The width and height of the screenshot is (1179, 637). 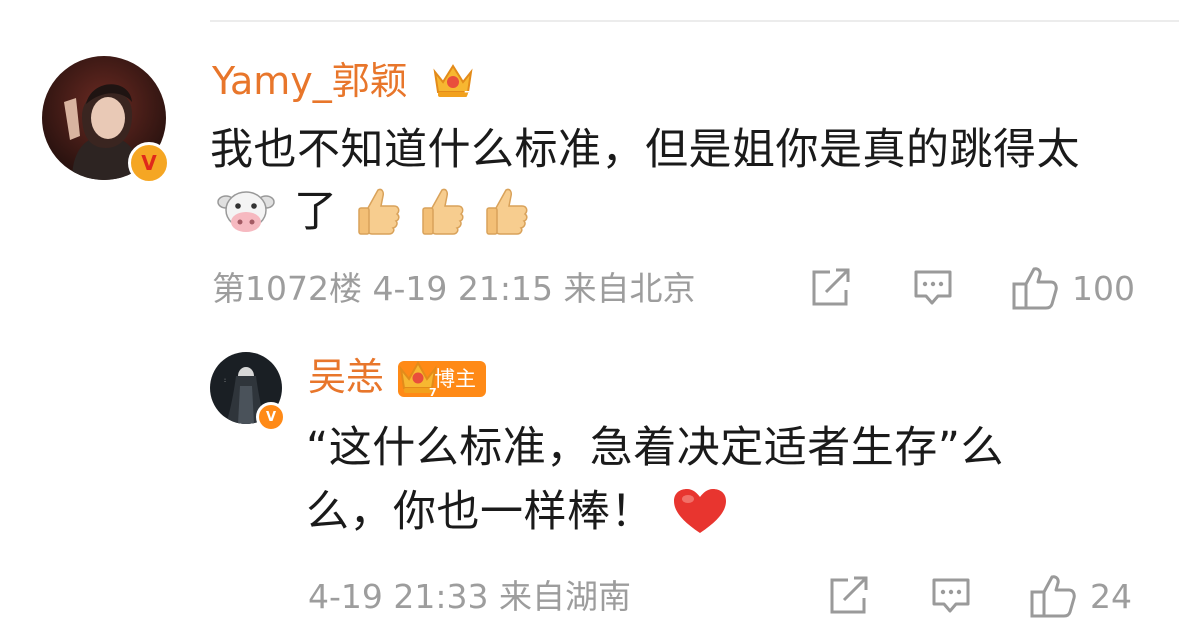 What do you see at coordinates (700, 511) in the screenshot?
I see `red-heart-emoji` at bounding box center [700, 511].